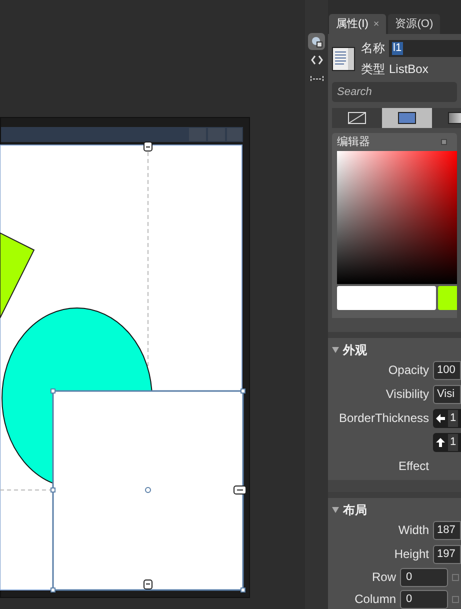 The height and width of the screenshot is (609, 461). I want to click on type-label: 类型, so click(373, 69).